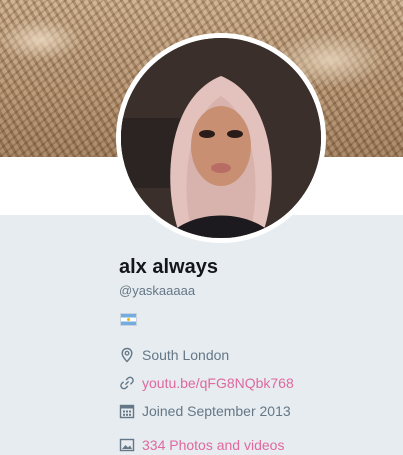  I want to click on location-pin-icon, so click(127, 355).